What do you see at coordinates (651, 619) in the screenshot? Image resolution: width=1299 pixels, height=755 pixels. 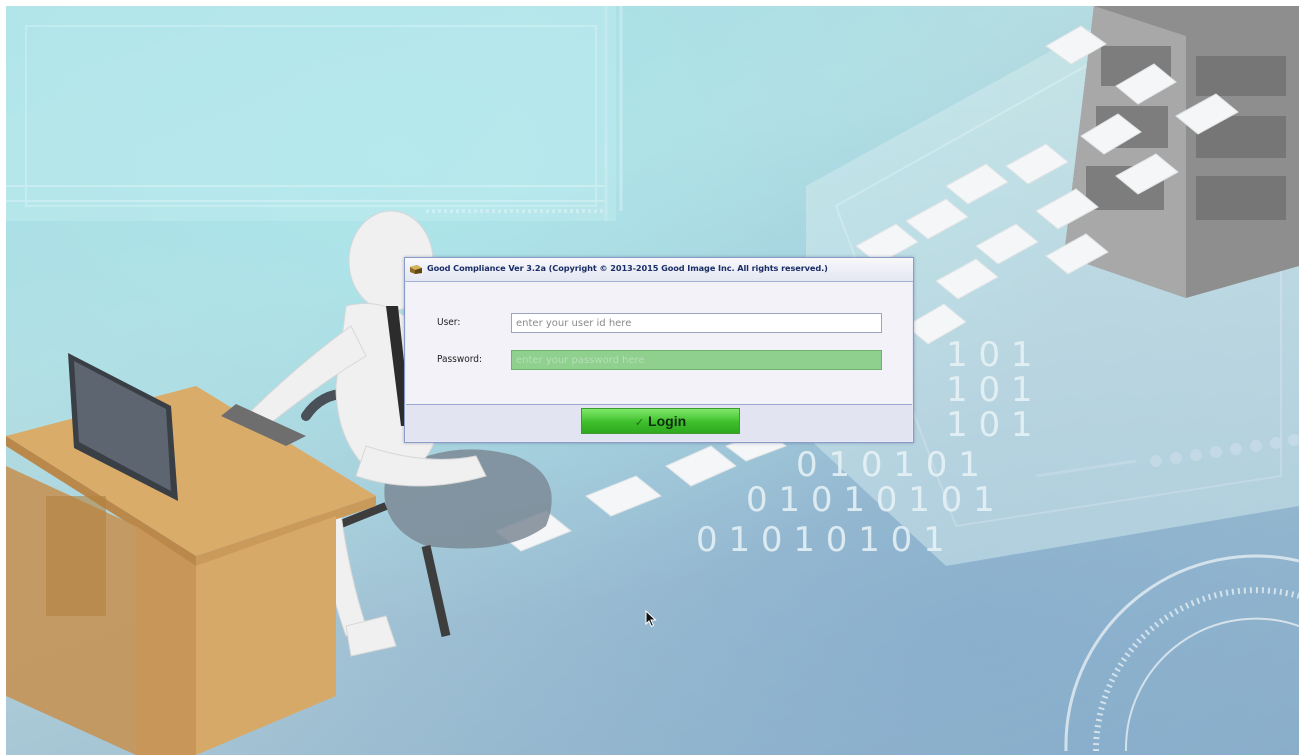 I see `mouse-cursor-icon` at bounding box center [651, 619].